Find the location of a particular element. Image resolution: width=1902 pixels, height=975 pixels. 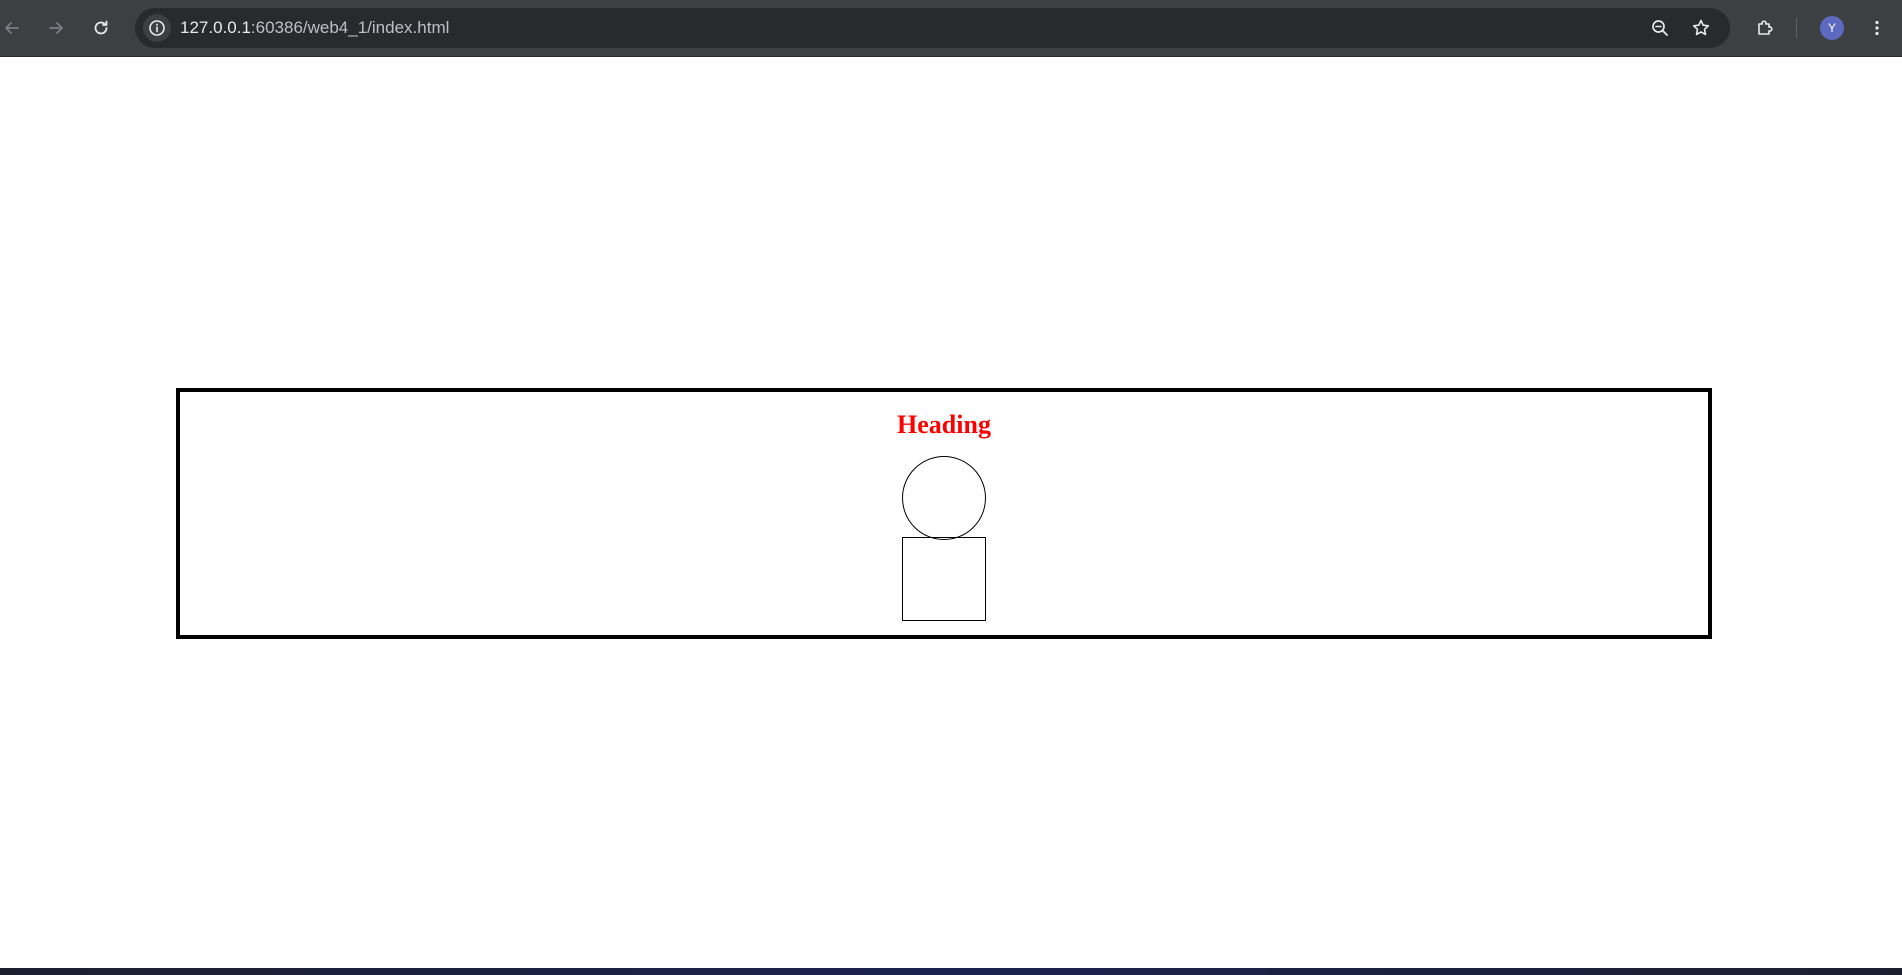

info-icon is located at coordinates (157, 28).